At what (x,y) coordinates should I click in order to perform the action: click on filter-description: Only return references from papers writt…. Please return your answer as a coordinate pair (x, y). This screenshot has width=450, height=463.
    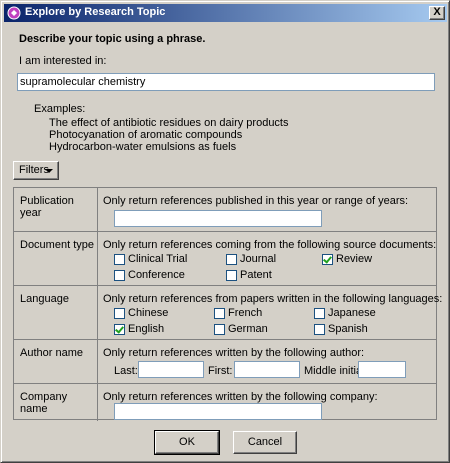
    Looking at the image, I should click on (273, 299).